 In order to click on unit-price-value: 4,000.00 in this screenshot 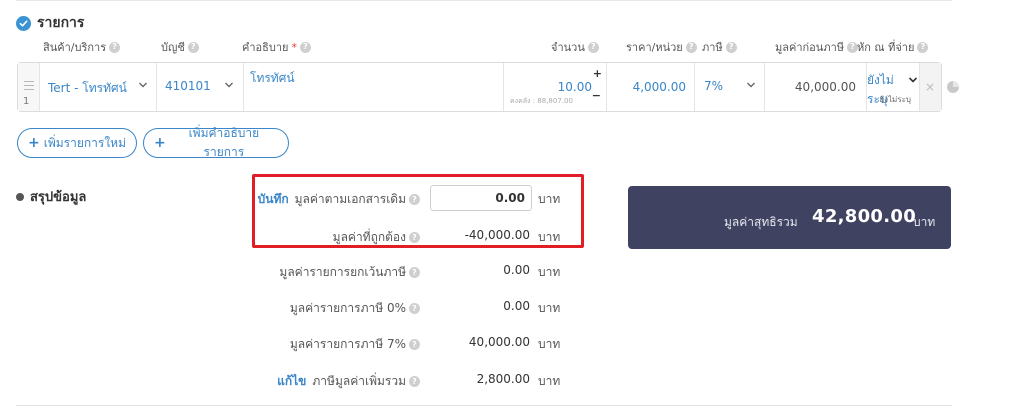, I will do `click(659, 87)`.